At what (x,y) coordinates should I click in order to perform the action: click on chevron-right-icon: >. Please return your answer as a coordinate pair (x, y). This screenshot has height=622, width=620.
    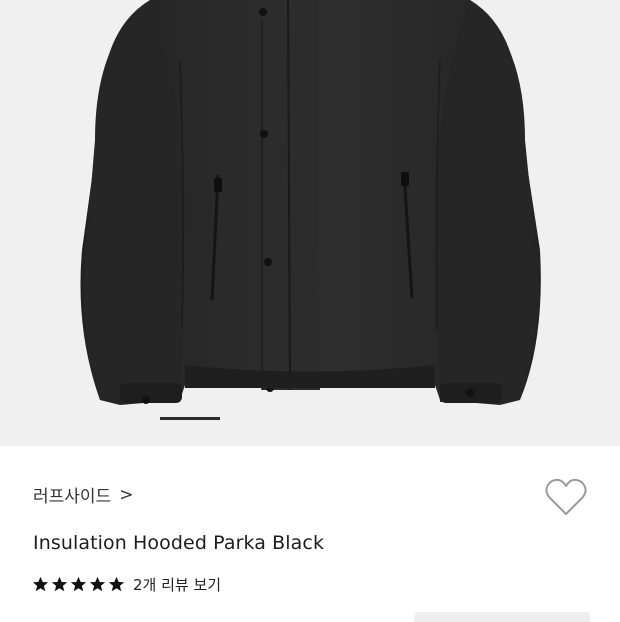
    Looking at the image, I should click on (126, 494).